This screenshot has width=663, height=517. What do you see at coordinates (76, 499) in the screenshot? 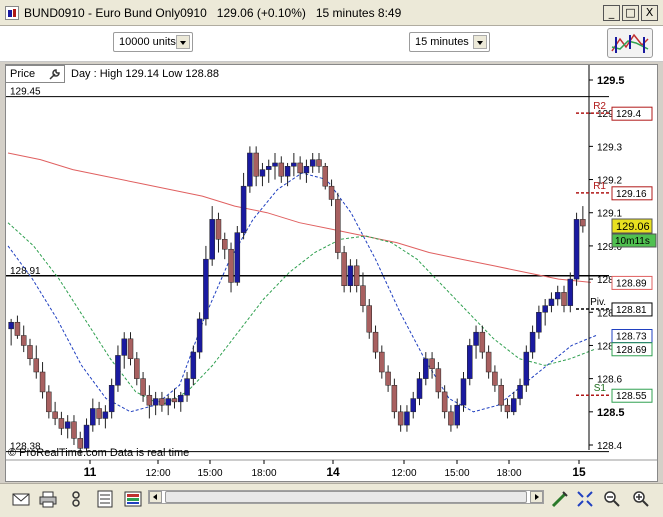
I see `glasses-icon` at bounding box center [76, 499].